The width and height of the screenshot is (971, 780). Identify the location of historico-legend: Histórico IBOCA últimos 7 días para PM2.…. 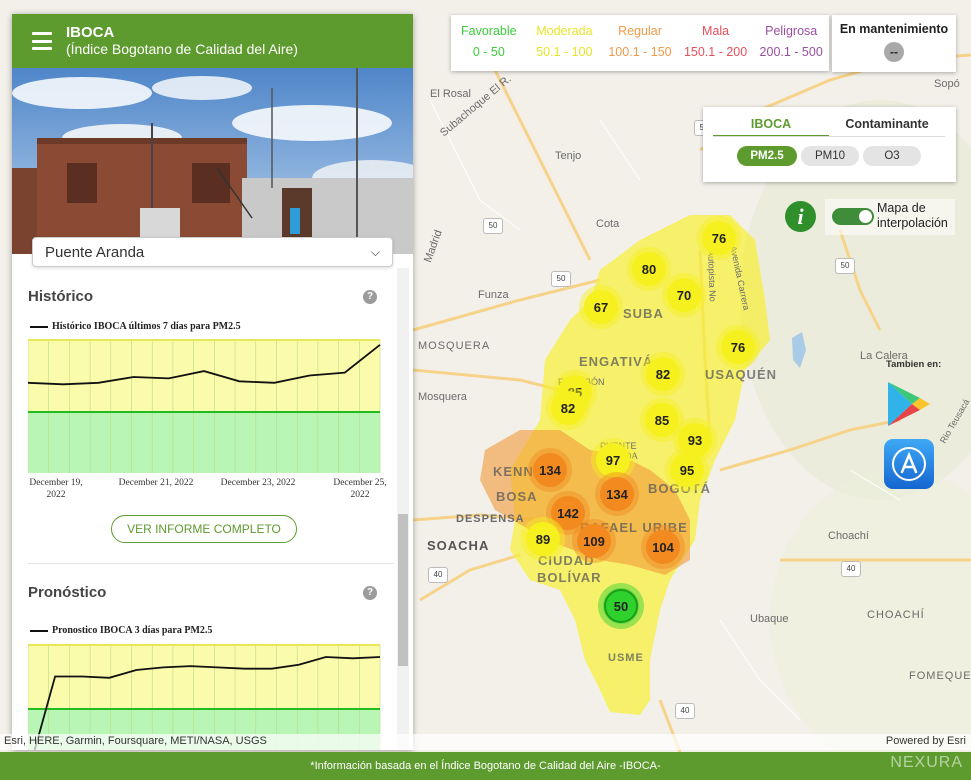
(135, 326).